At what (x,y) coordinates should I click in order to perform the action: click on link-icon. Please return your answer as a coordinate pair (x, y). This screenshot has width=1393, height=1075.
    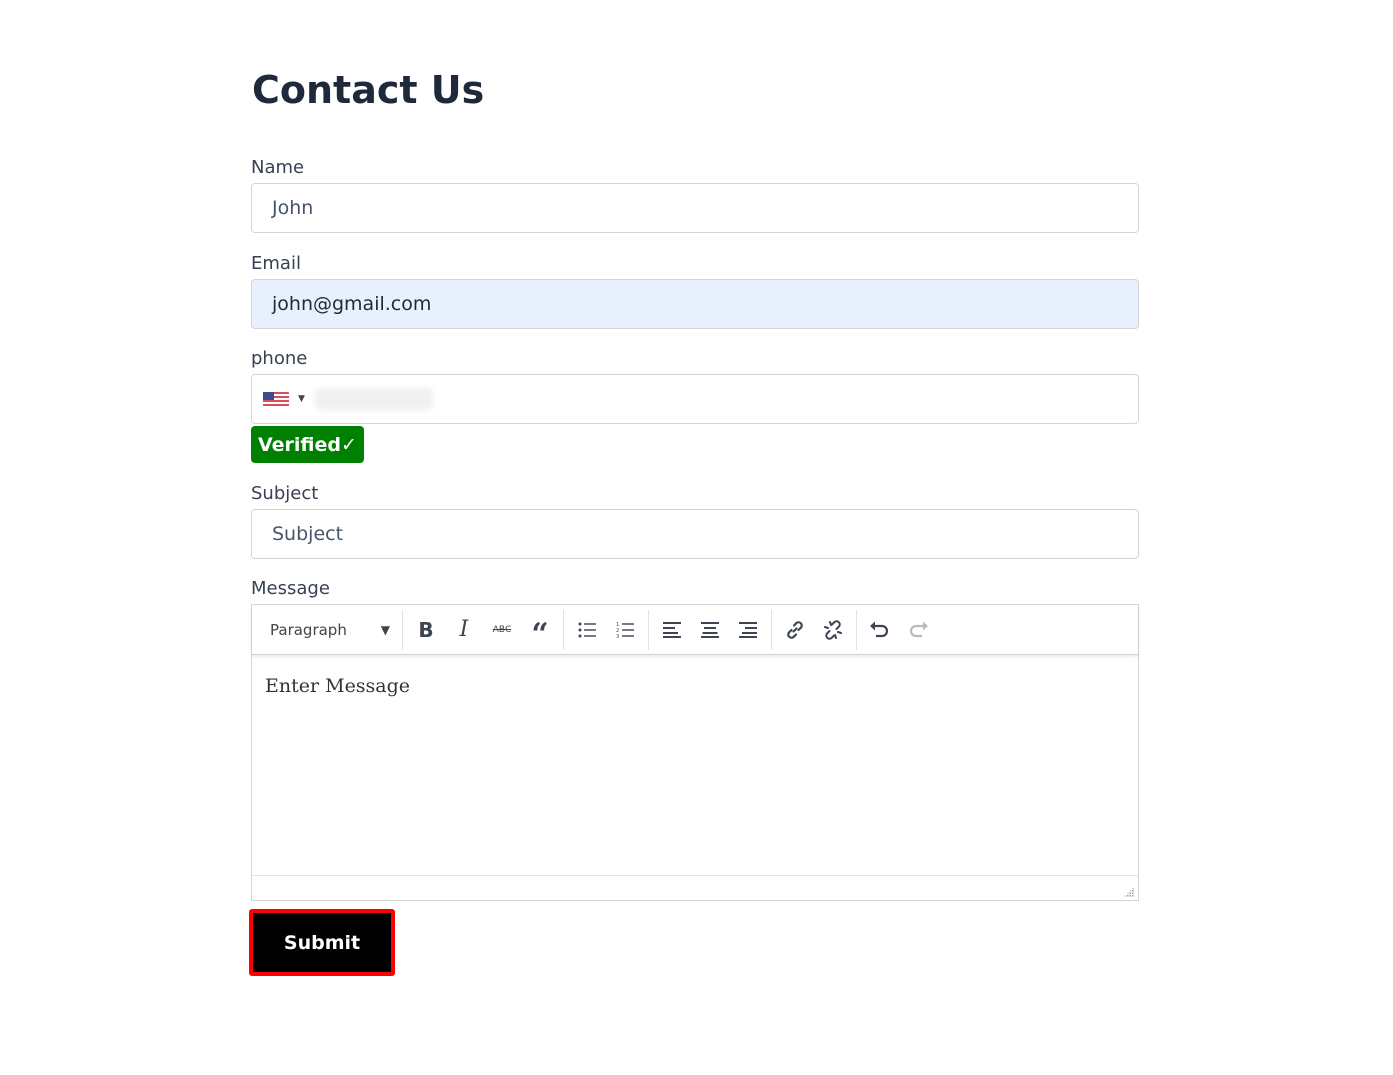
    Looking at the image, I should click on (795, 629).